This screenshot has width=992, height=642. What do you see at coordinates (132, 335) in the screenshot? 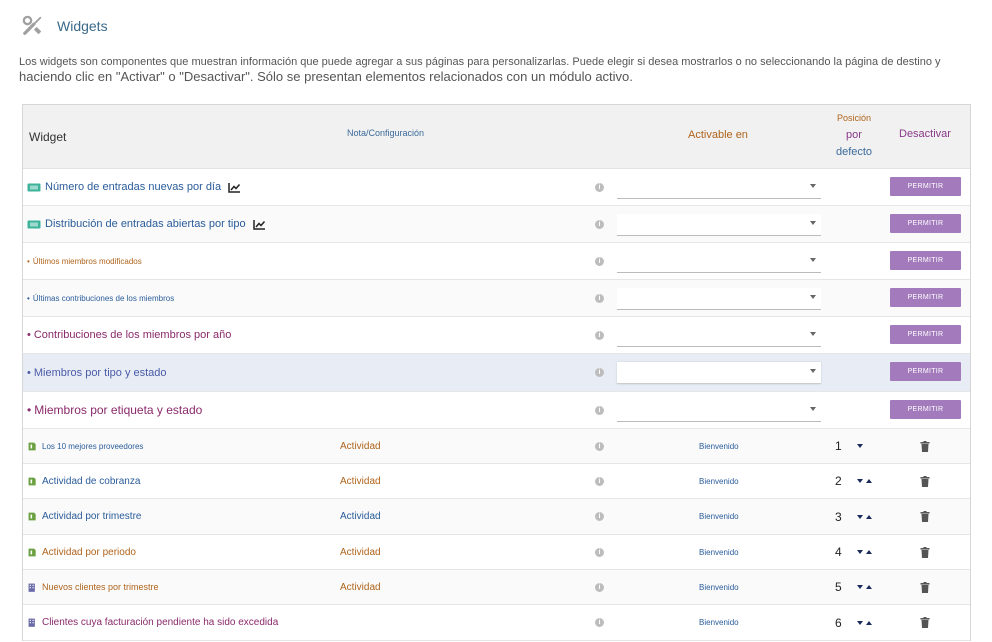
I see `widget-label: Contribuciones de los miembros por año` at bounding box center [132, 335].